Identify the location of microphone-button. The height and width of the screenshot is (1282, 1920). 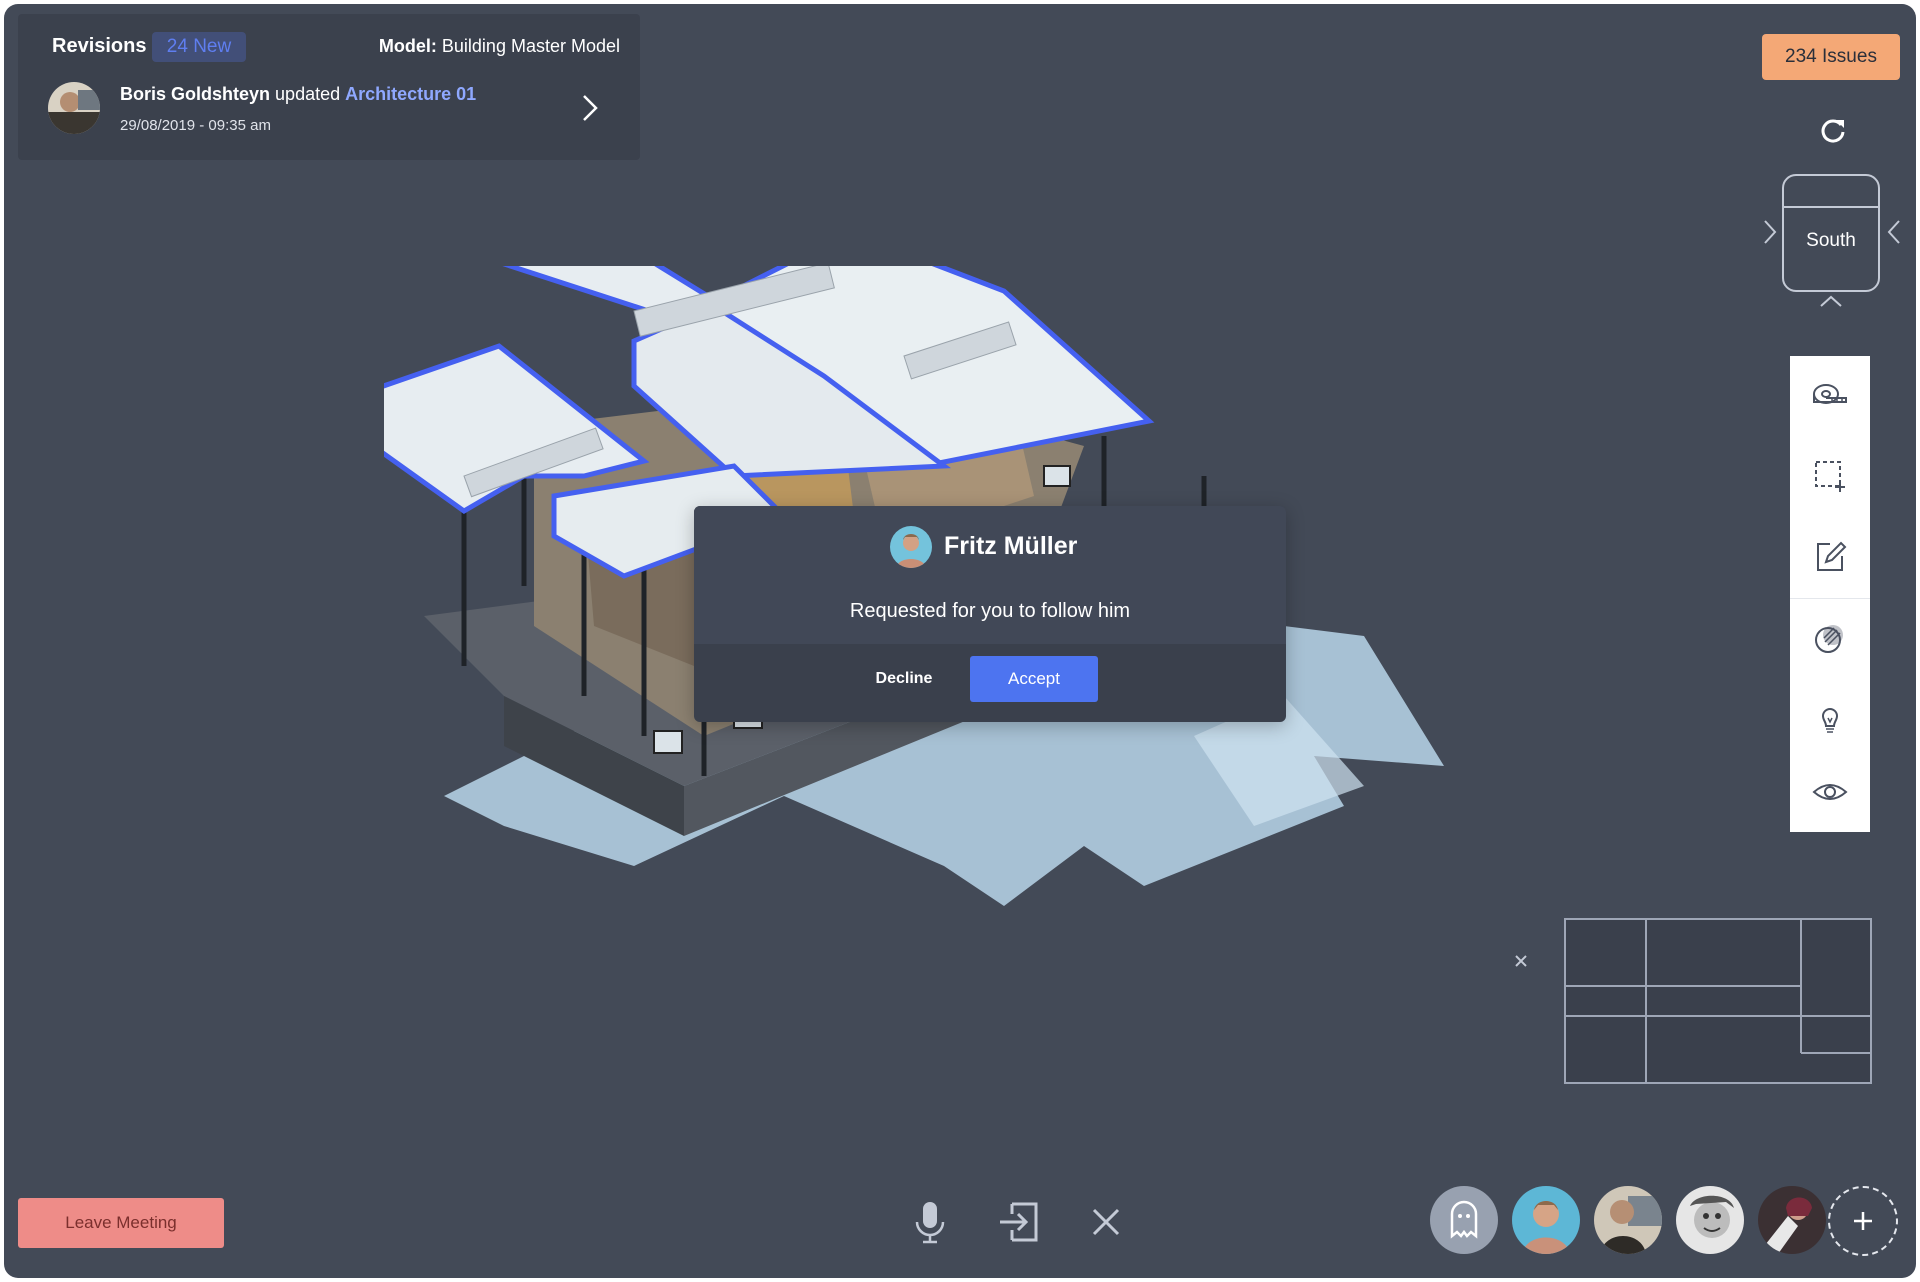
(930, 1222).